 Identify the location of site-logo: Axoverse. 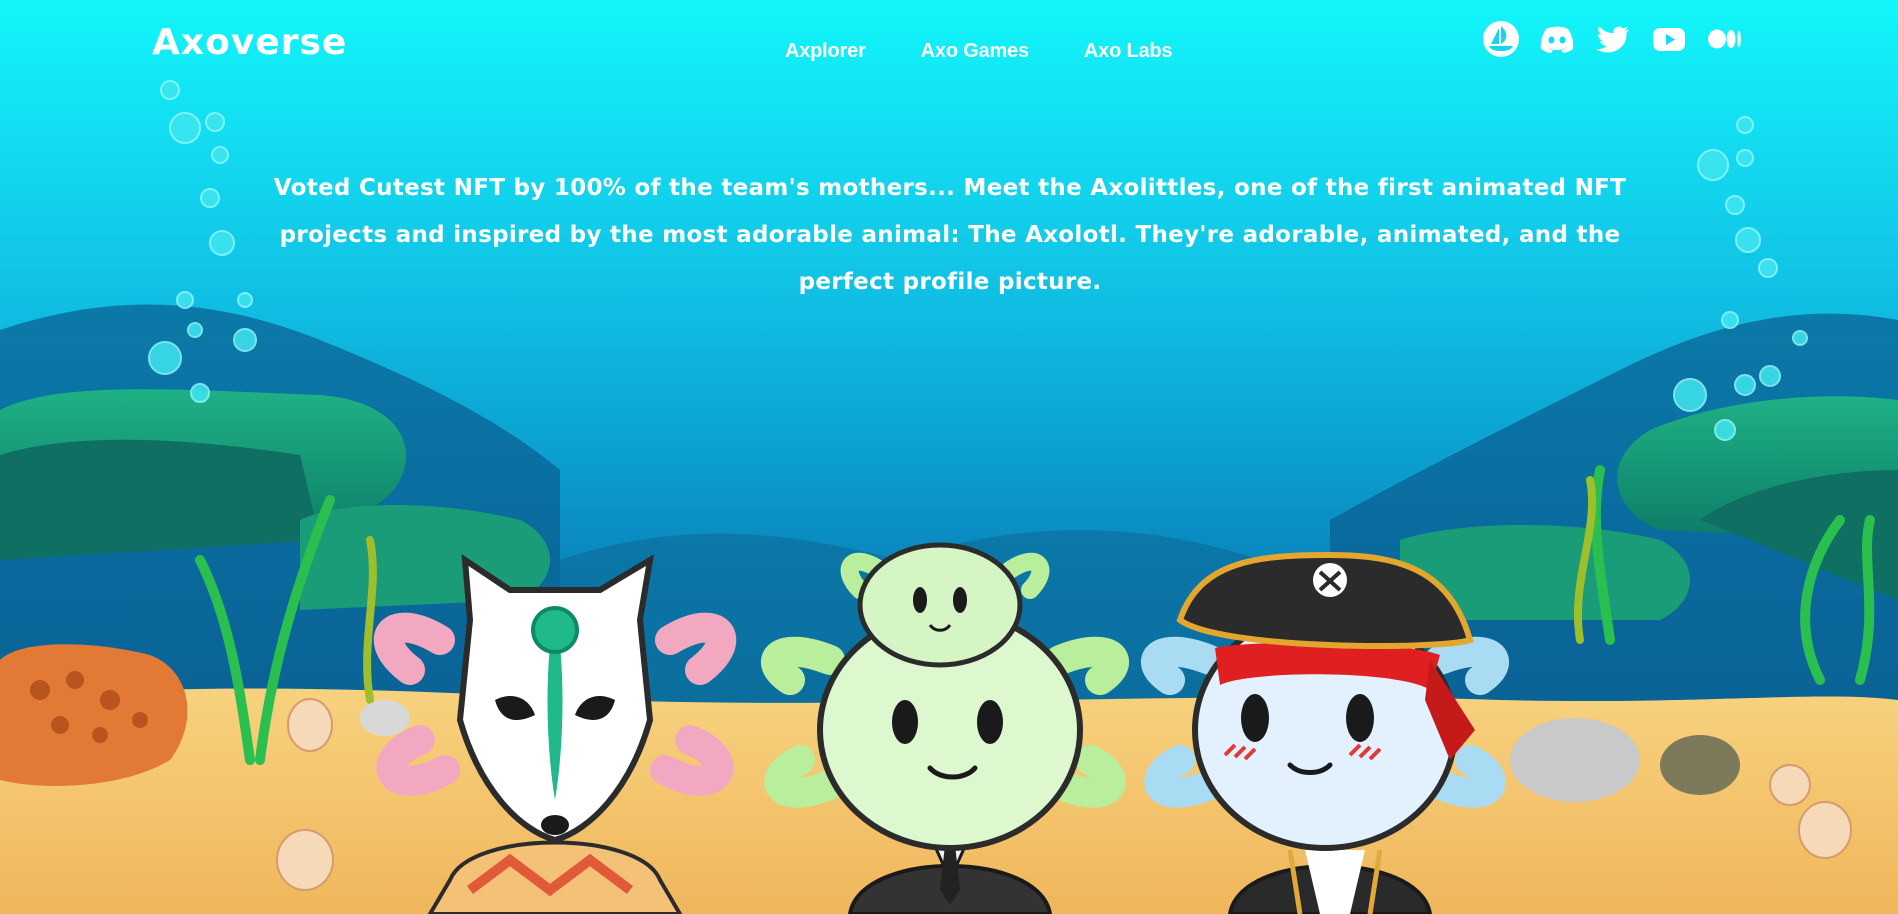
(249, 42).